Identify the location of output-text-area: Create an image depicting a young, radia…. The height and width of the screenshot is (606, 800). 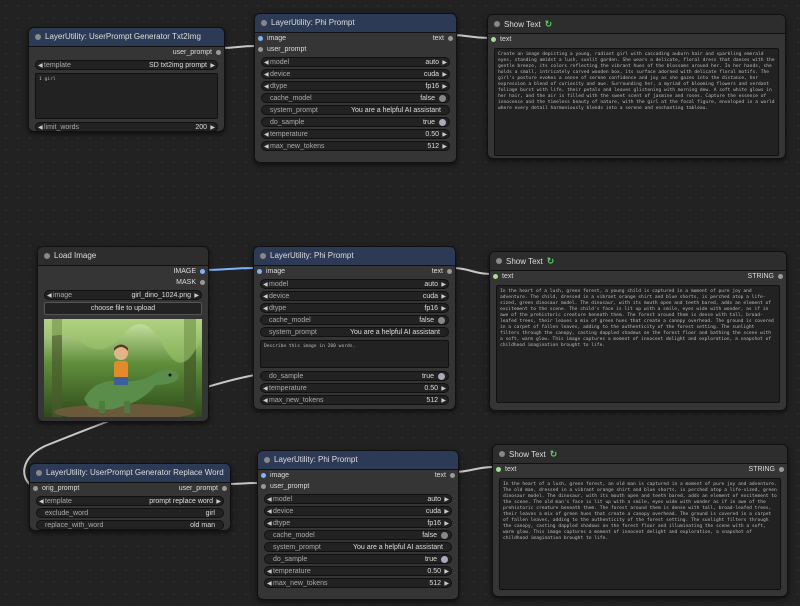
(636, 102).